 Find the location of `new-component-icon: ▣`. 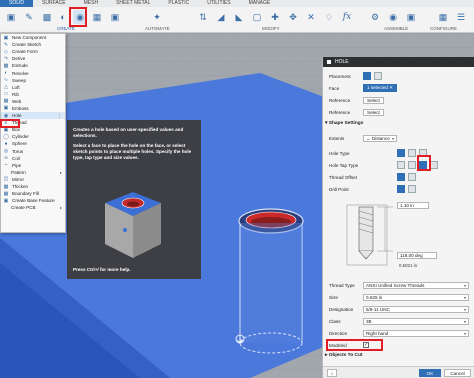

new-component-icon: ▣ is located at coordinates (11, 17).